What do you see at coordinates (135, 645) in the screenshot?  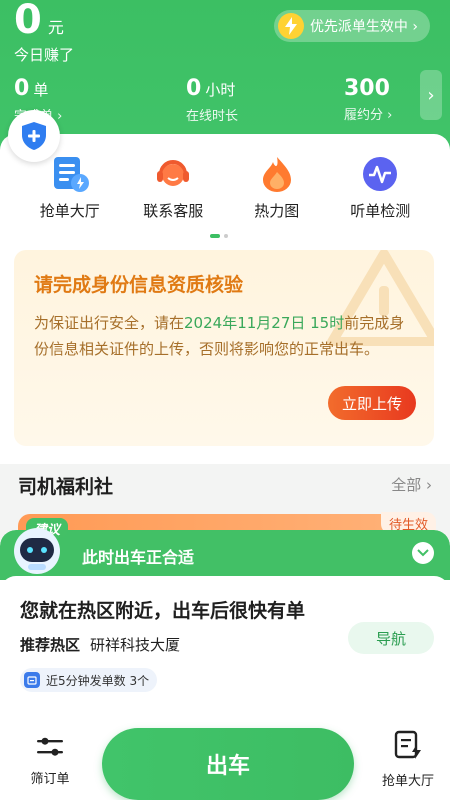 I see `recommended-zone-value: 研祥科技大厦` at bounding box center [135, 645].